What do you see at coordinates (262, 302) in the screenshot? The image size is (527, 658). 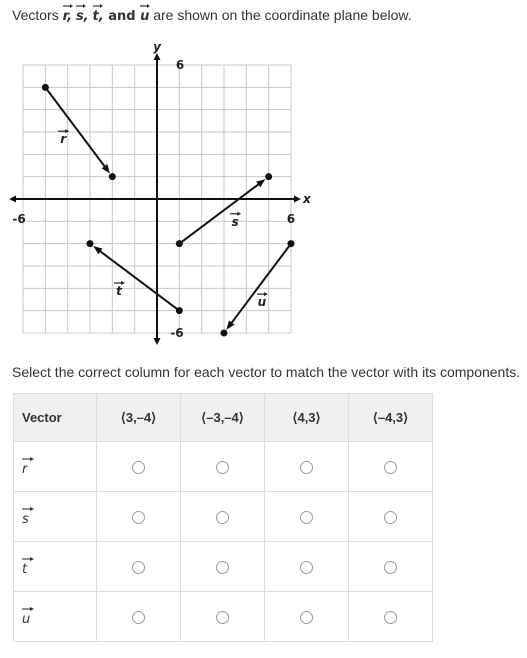 I see `vector-label: u` at bounding box center [262, 302].